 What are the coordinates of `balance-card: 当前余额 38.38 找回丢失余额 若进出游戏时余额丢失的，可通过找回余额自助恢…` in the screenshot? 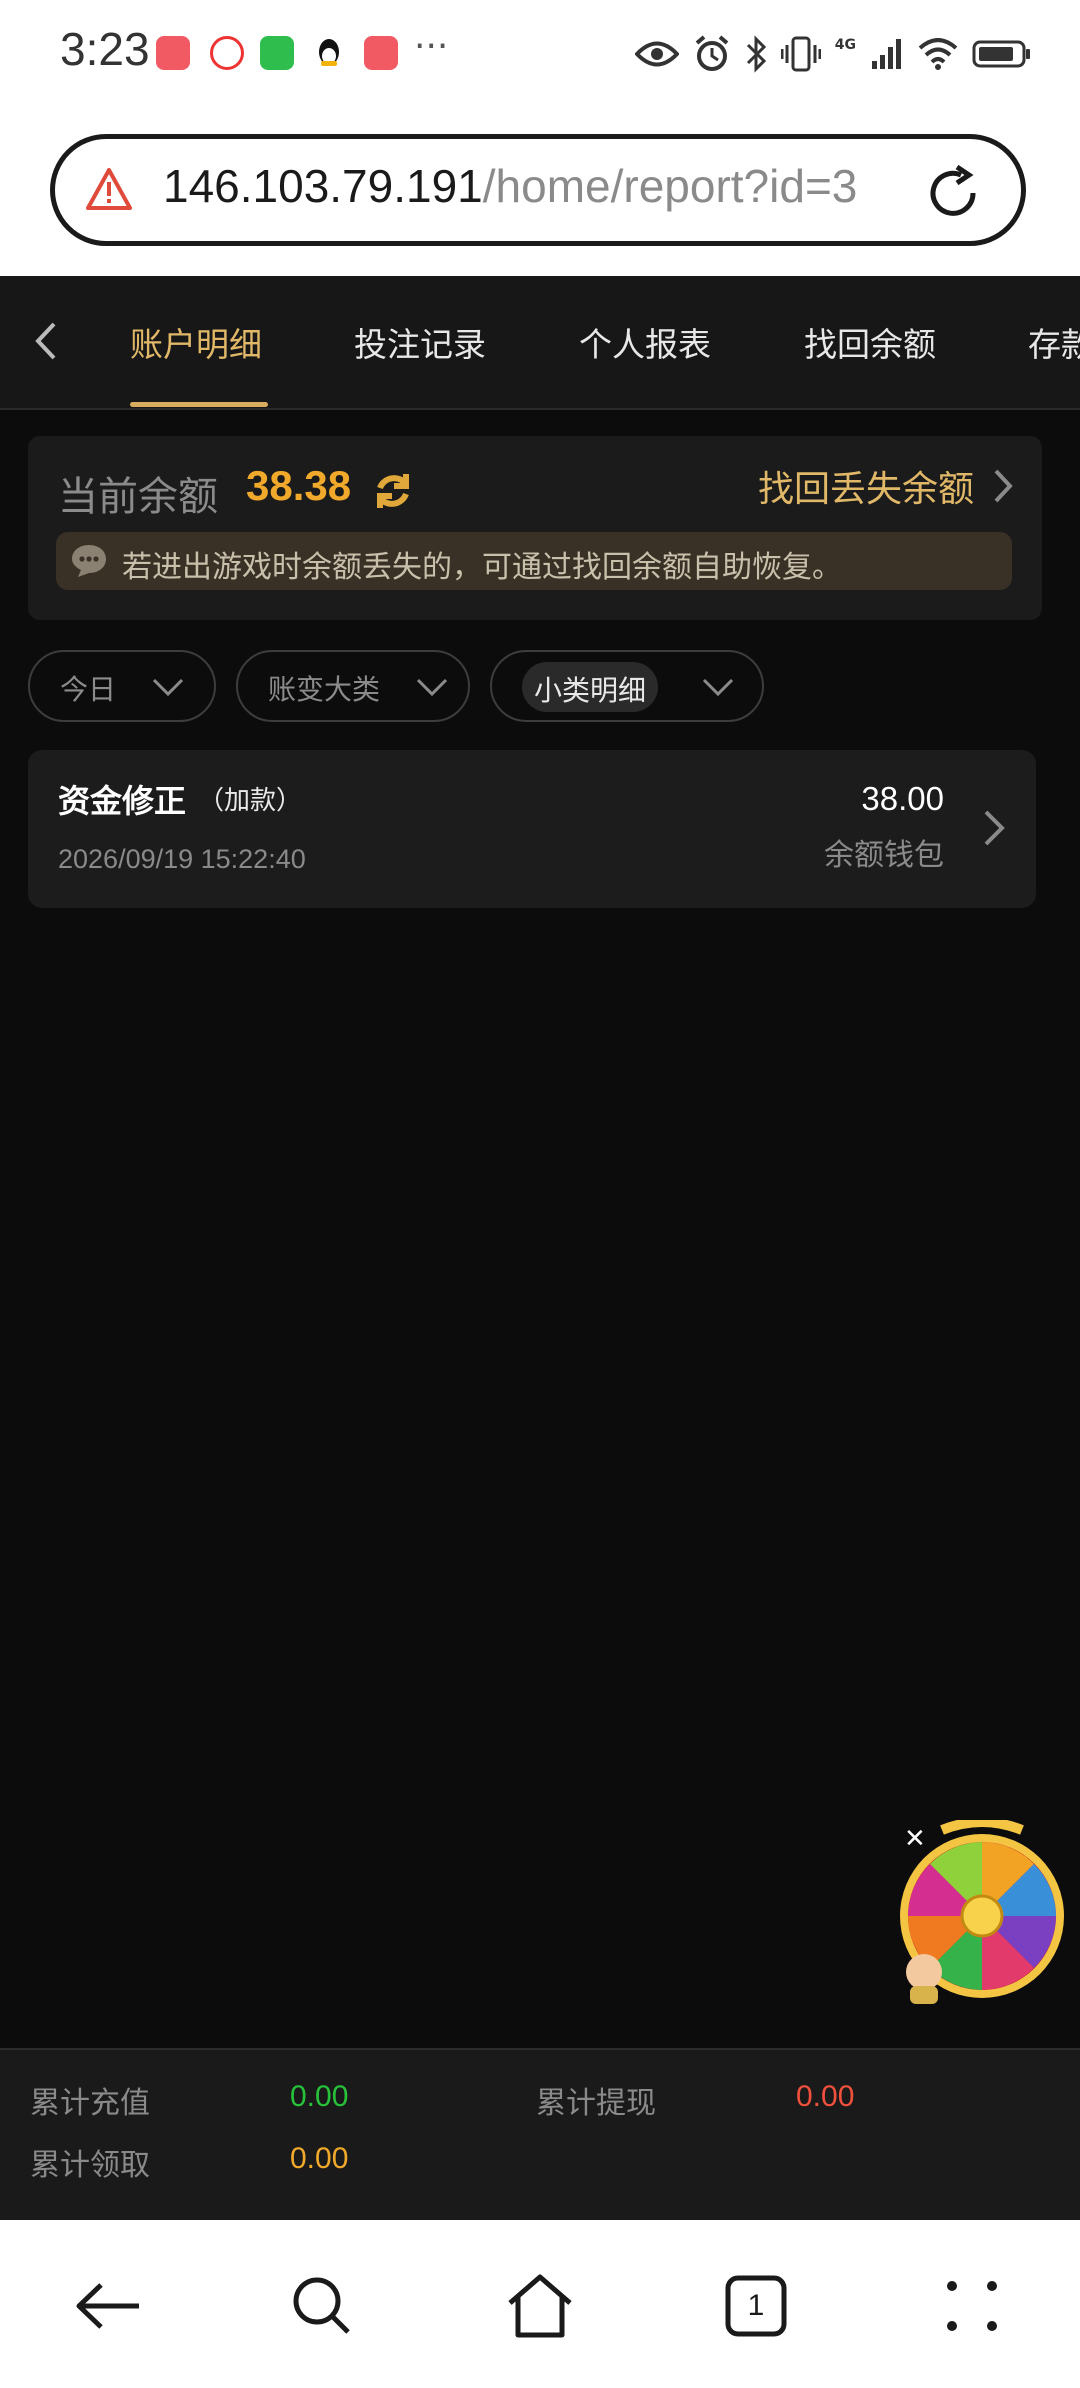 It's located at (535, 528).